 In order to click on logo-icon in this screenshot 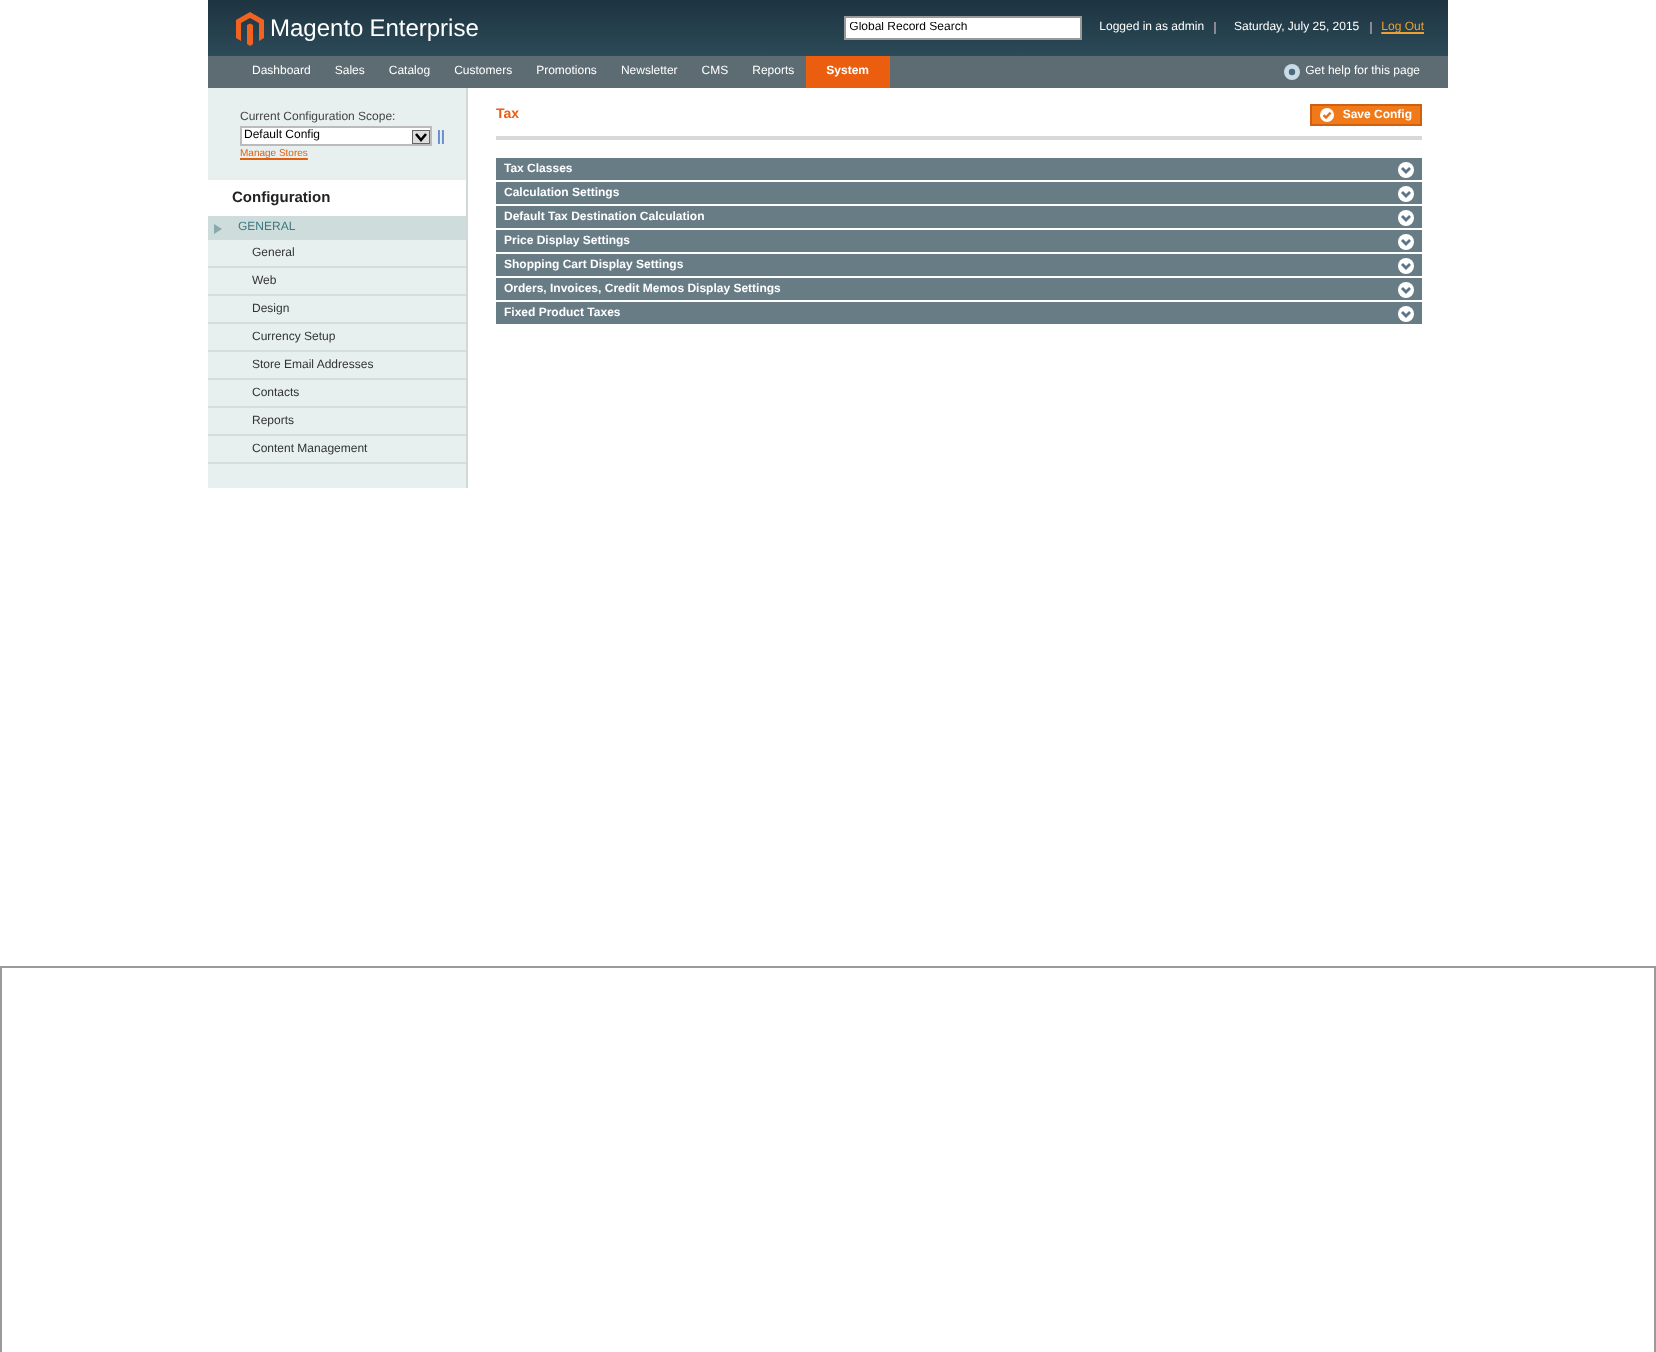, I will do `click(250, 28)`.